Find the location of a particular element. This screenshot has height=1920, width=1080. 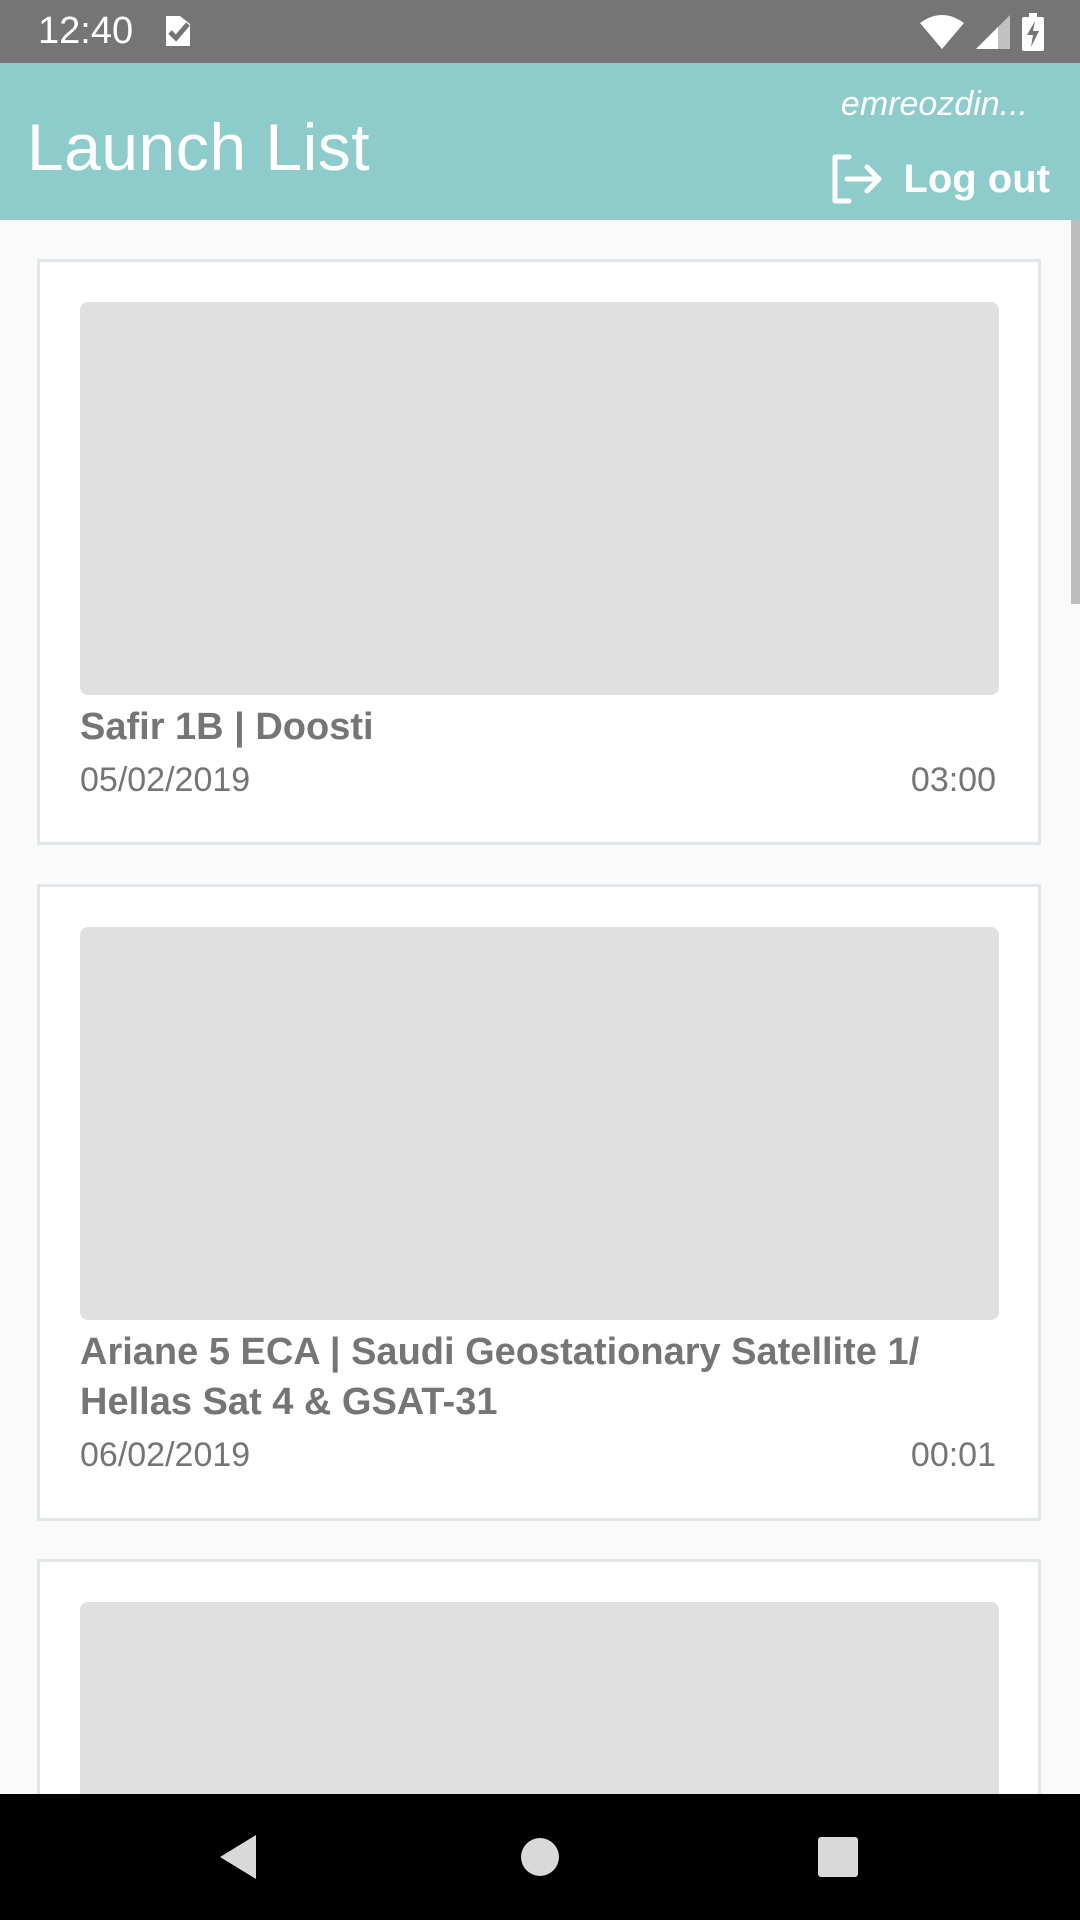

battery-charging-icon is located at coordinates (1033, 32).